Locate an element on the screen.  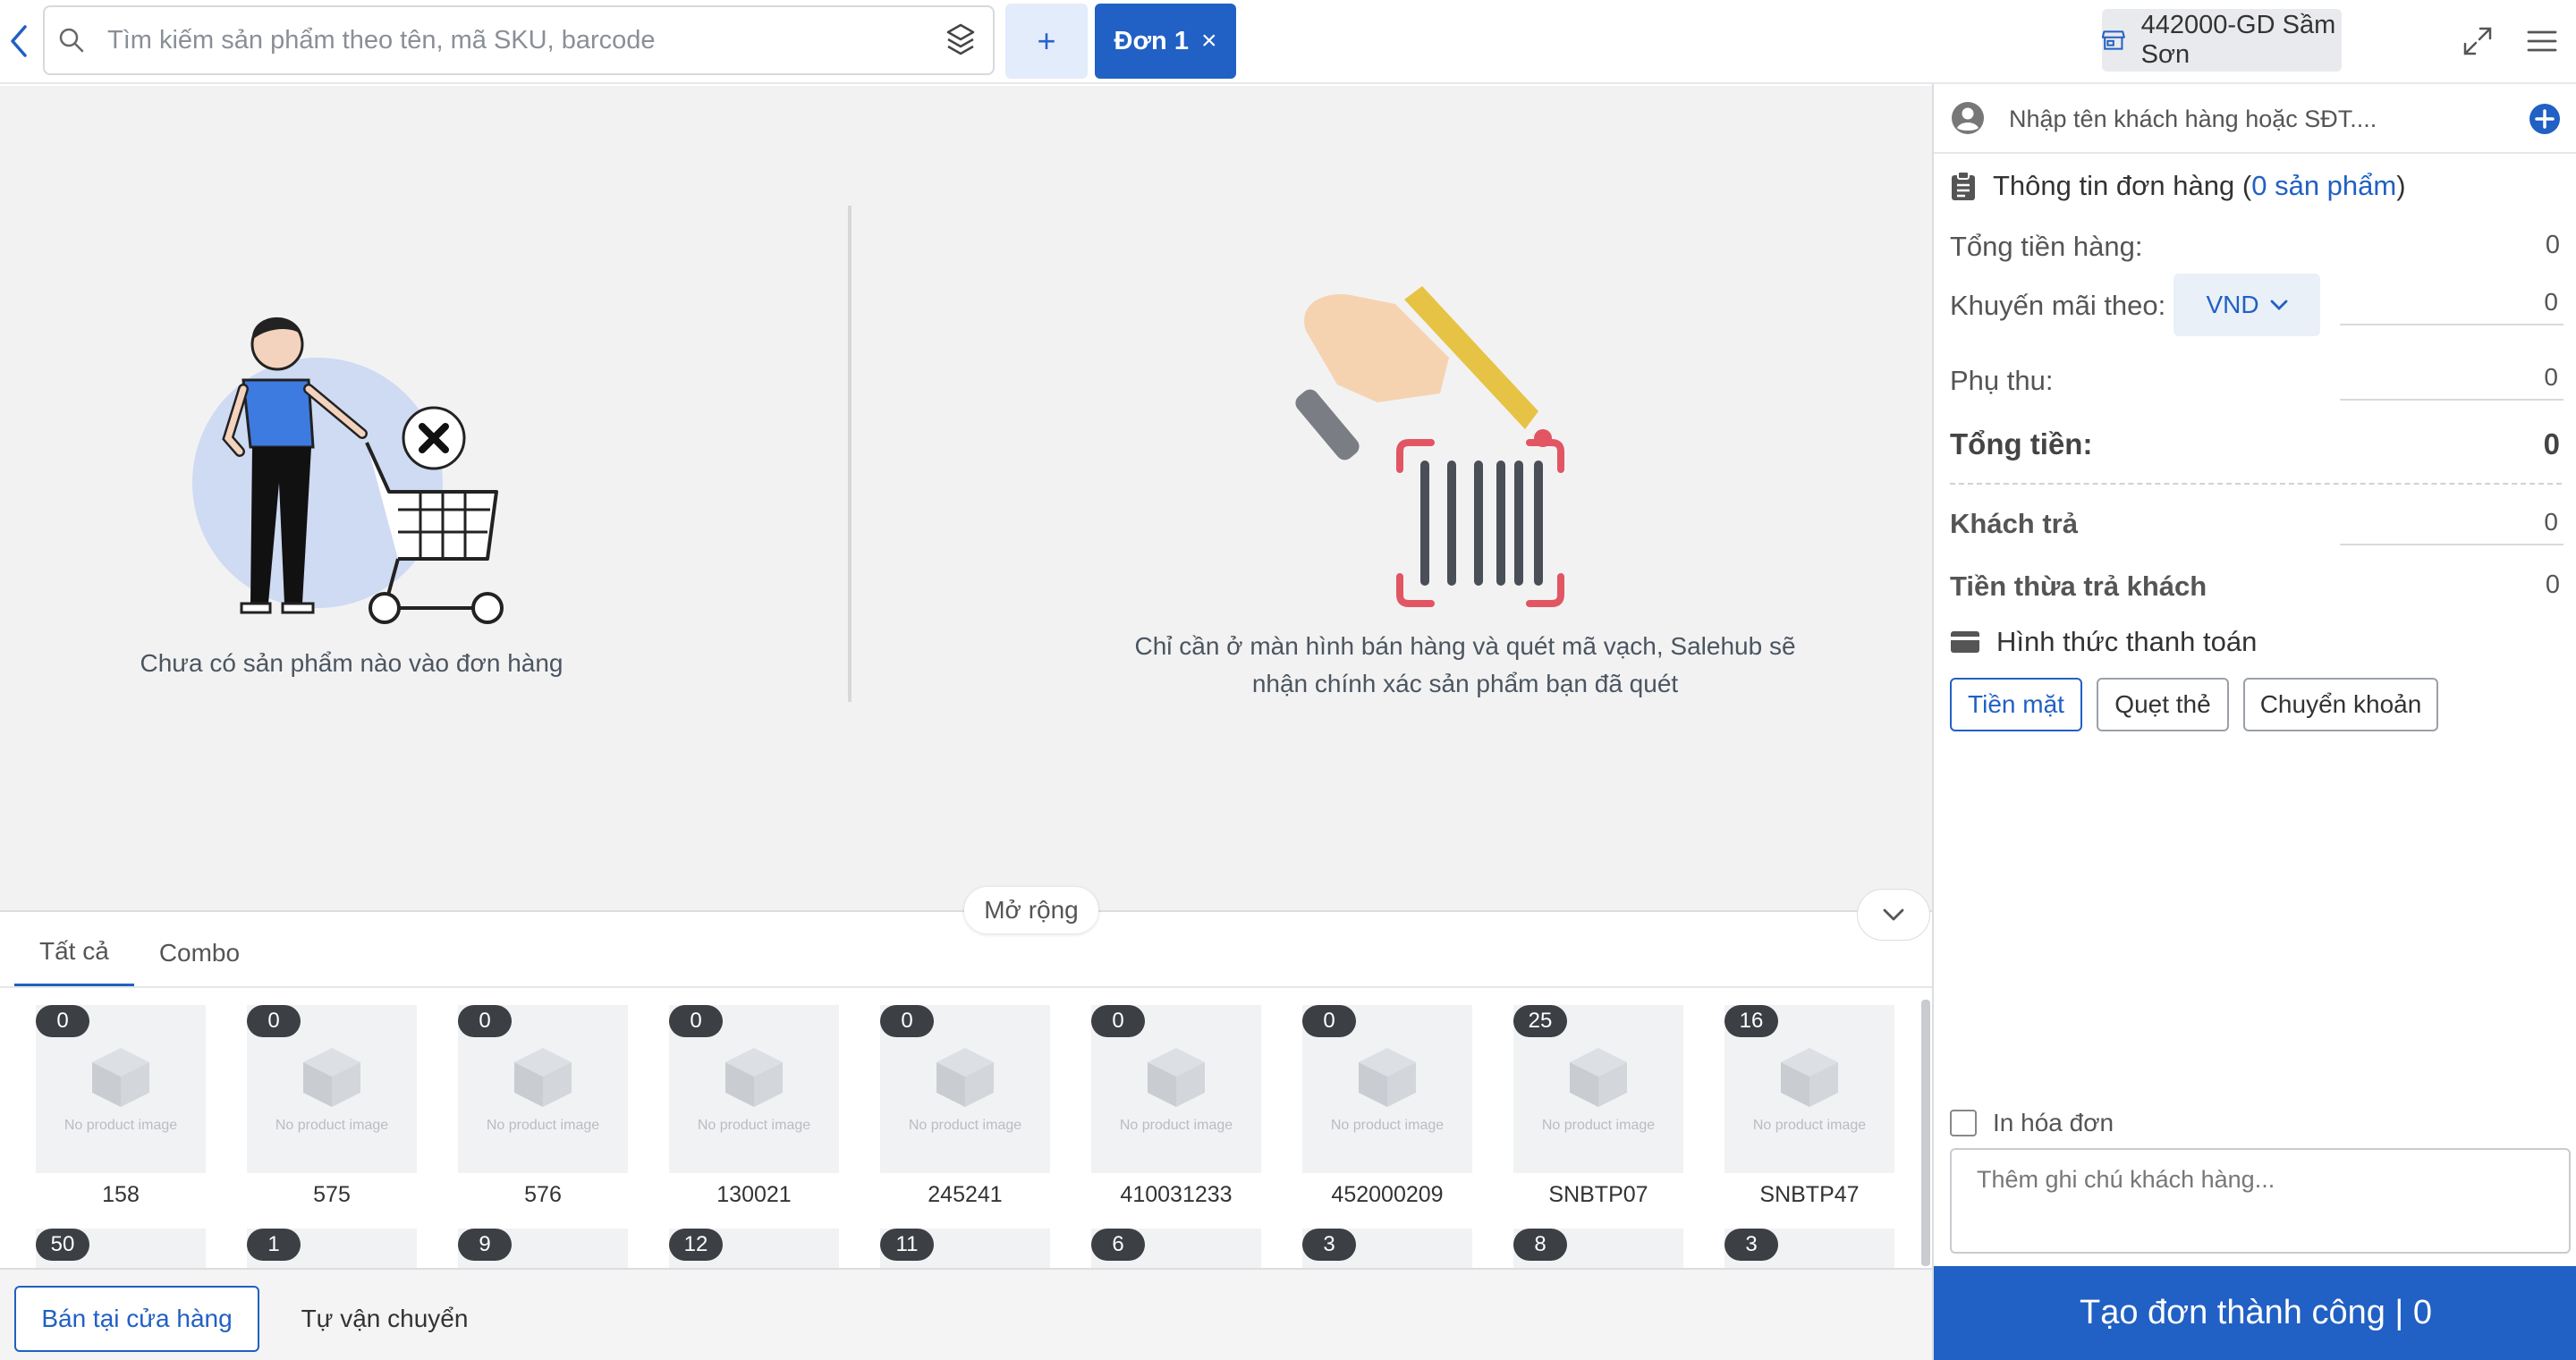
order-info-label: Thông tin đơn hàng is located at coordinates (2114, 186).